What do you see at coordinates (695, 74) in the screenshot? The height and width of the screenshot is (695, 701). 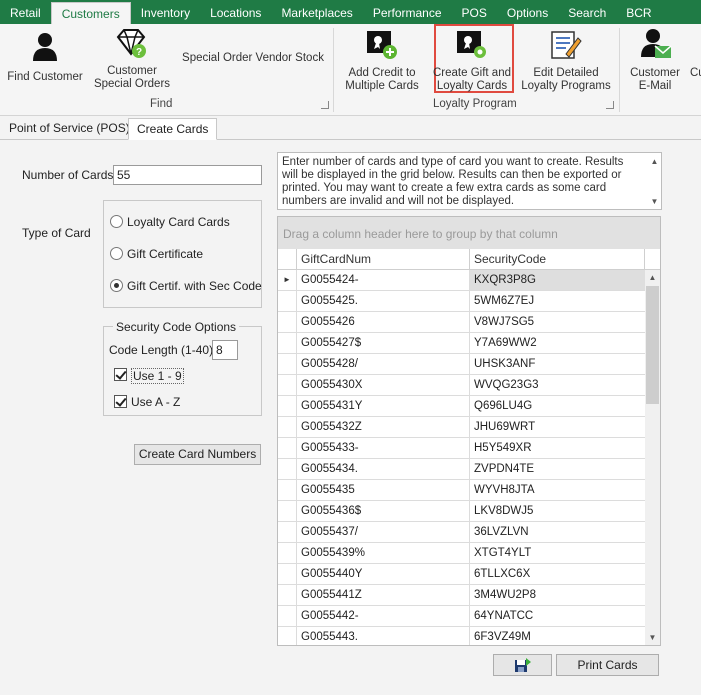 I see `cut-off-button: Cu` at bounding box center [695, 74].